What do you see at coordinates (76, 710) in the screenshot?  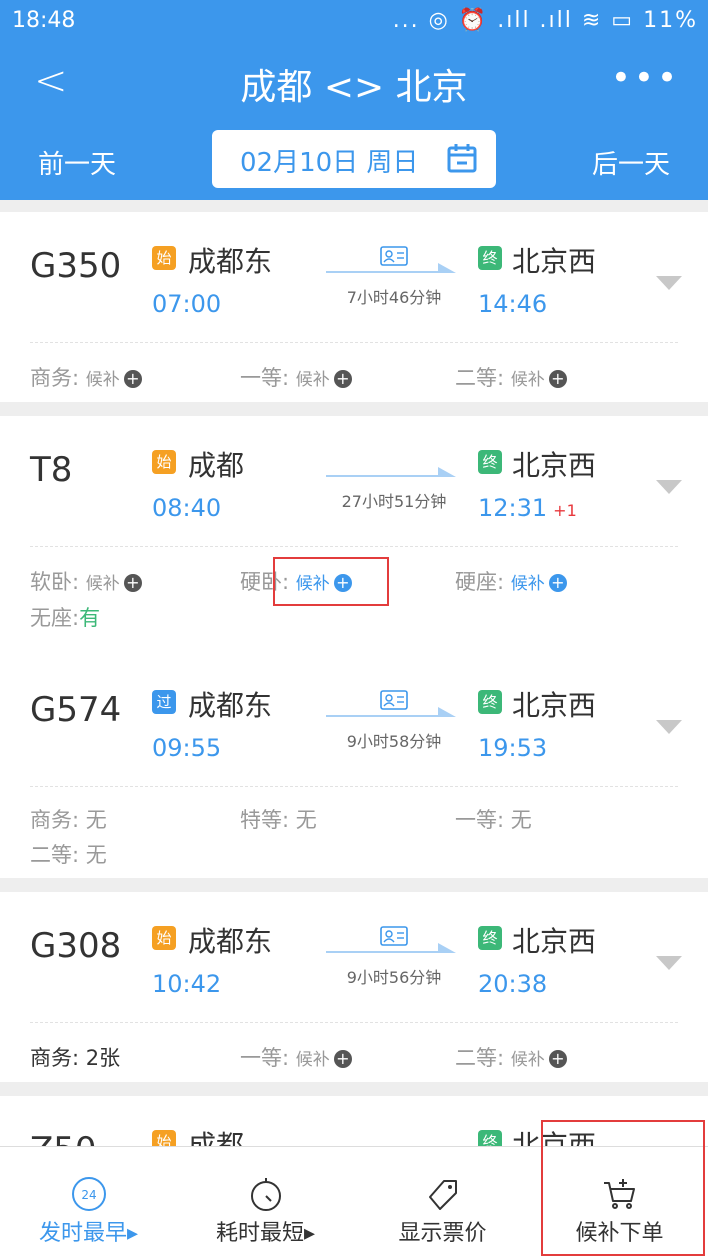 I see `train-number: G574` at bounding box center [76, 710].